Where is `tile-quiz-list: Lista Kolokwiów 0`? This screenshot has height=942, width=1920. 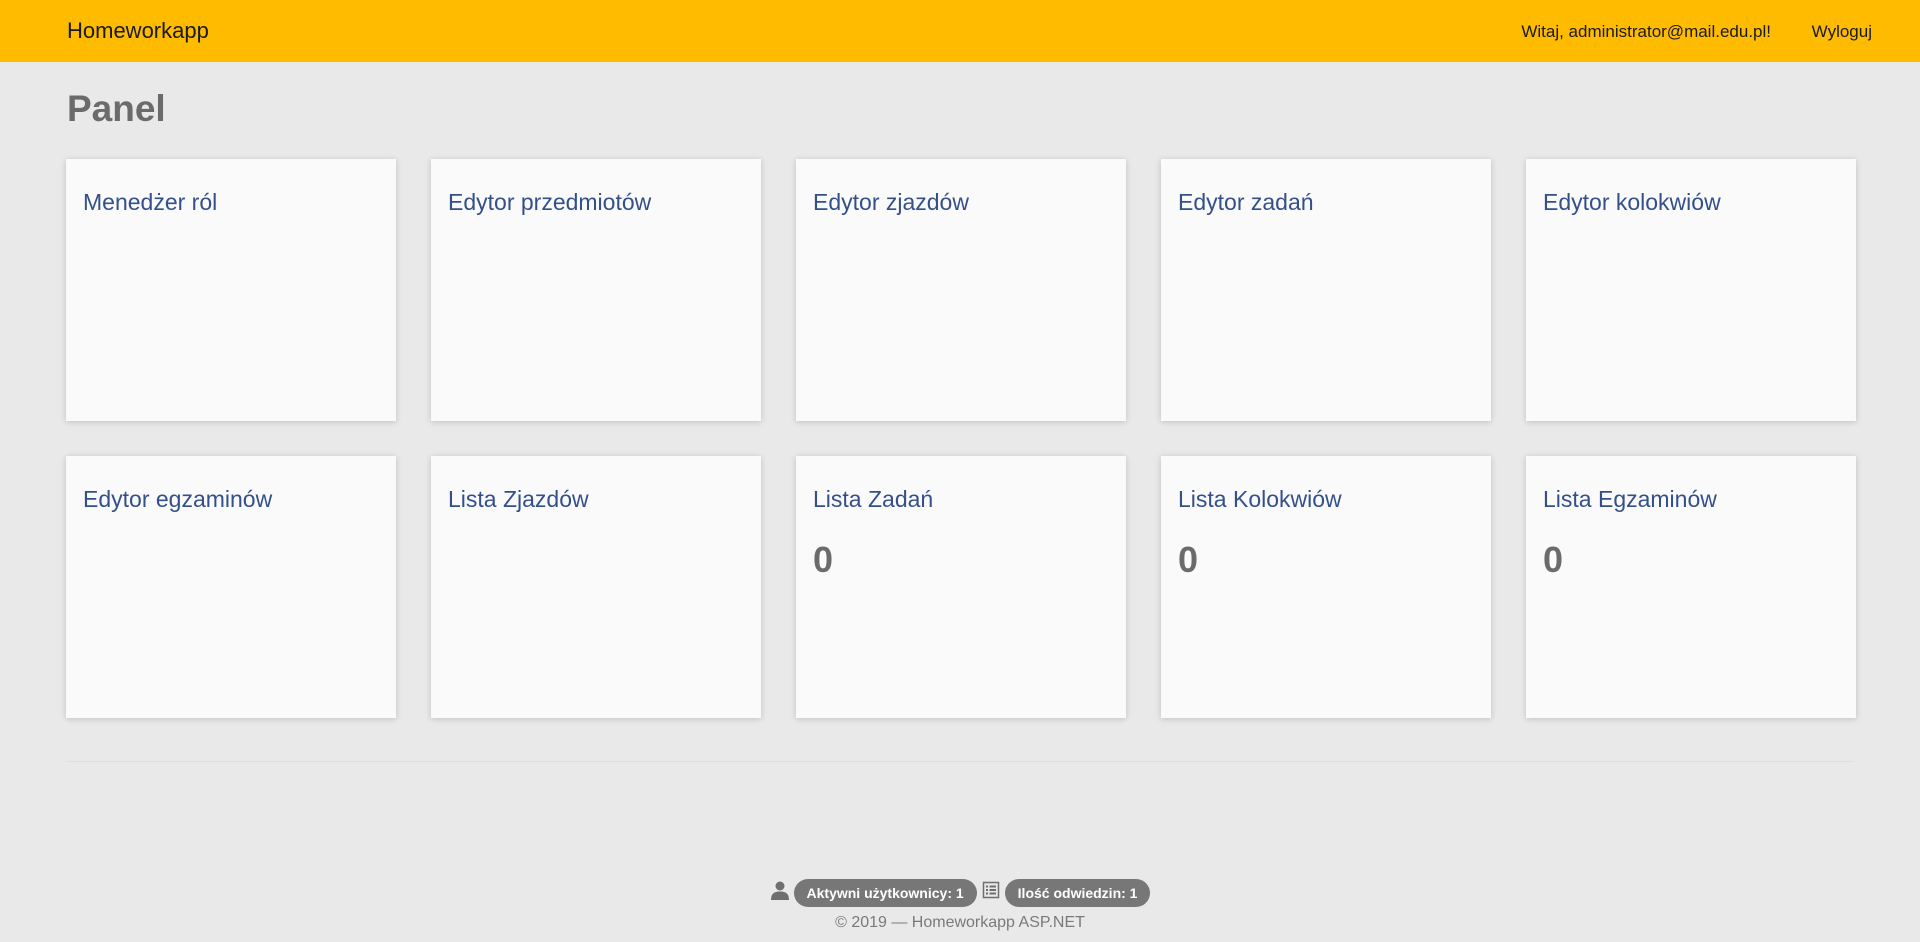
tile-quiz-list: Lista Kolokwiów 0 is located at coordinates (1326, 587).